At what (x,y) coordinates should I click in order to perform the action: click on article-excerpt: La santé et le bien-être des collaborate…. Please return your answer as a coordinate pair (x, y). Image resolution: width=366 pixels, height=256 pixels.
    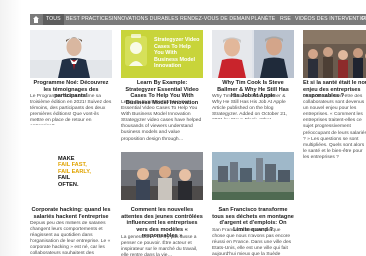
    Looking at the image, I should click on (334, 127).